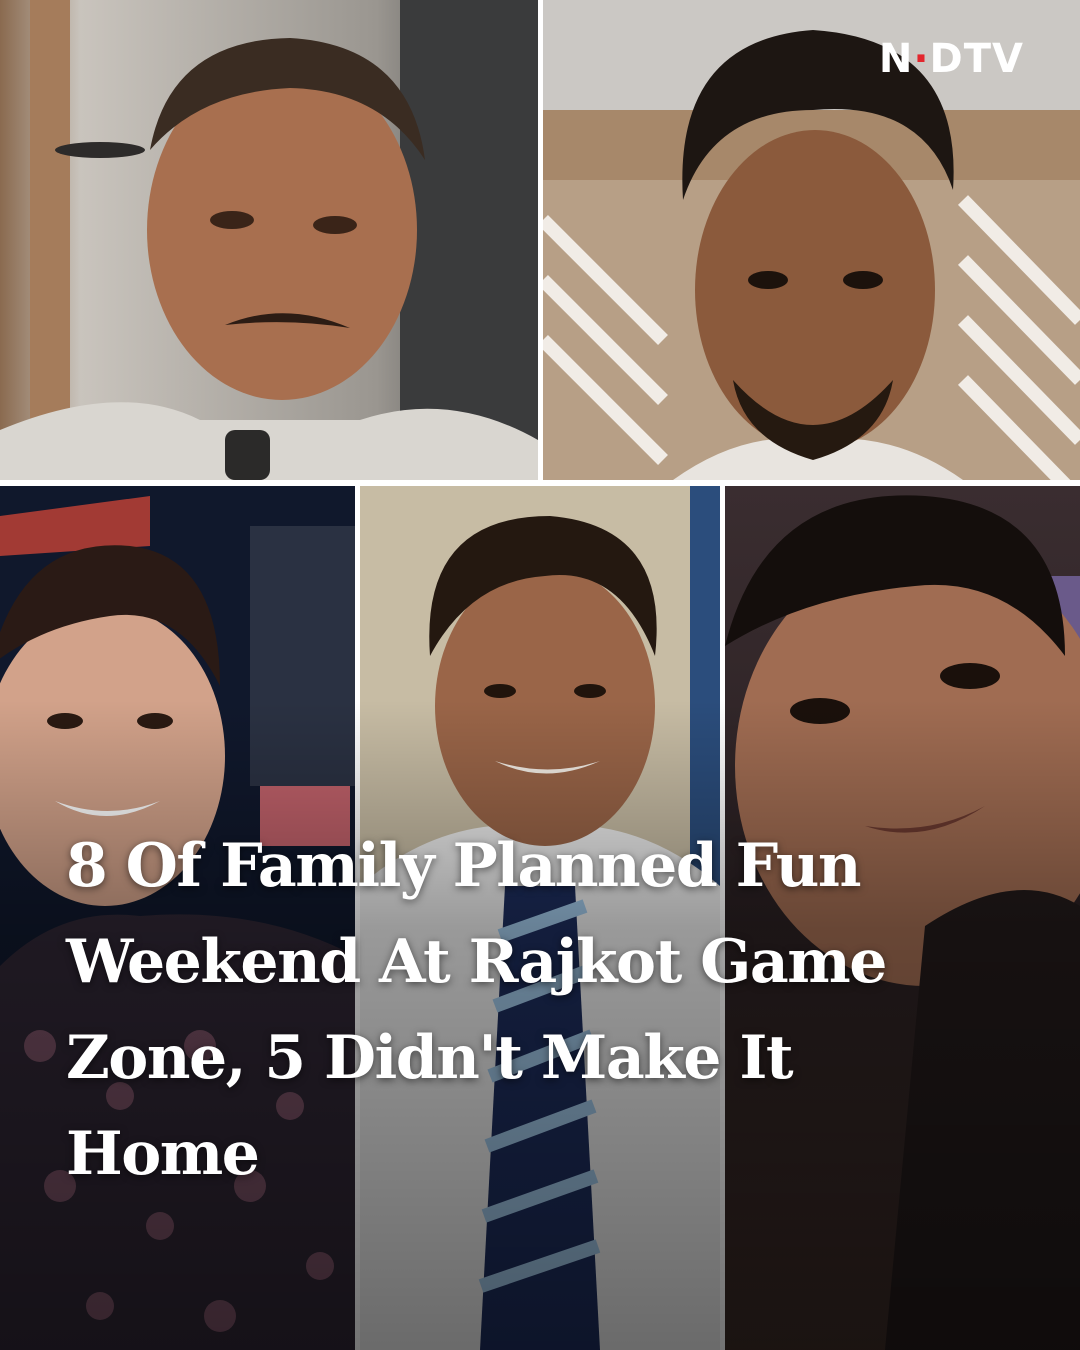  I want to click on logo-n: N, so click(896, 59).